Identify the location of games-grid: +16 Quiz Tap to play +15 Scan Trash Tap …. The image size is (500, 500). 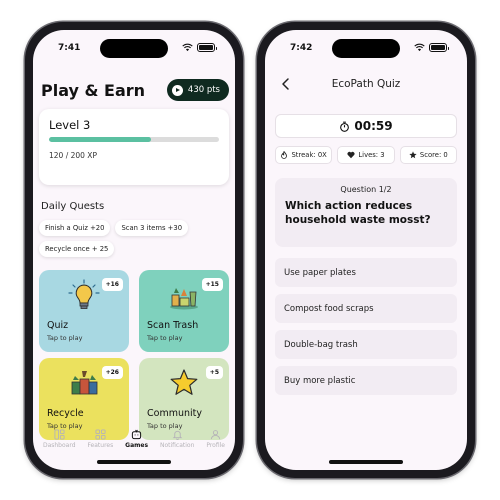
(134, 355).